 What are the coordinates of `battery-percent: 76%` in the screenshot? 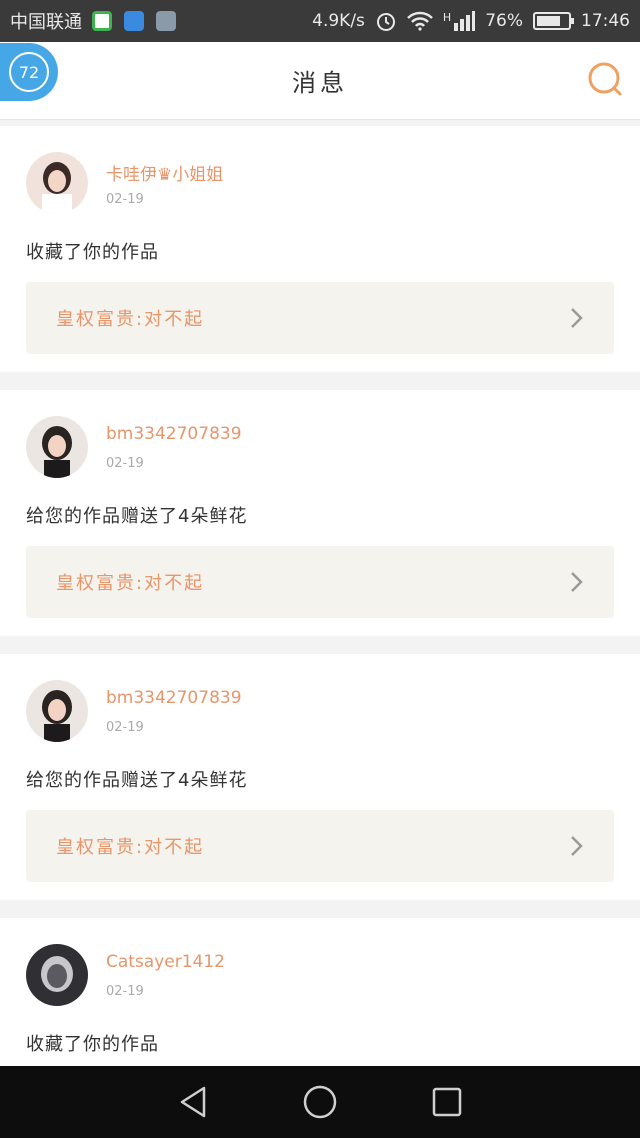 It's located at (504, 21).